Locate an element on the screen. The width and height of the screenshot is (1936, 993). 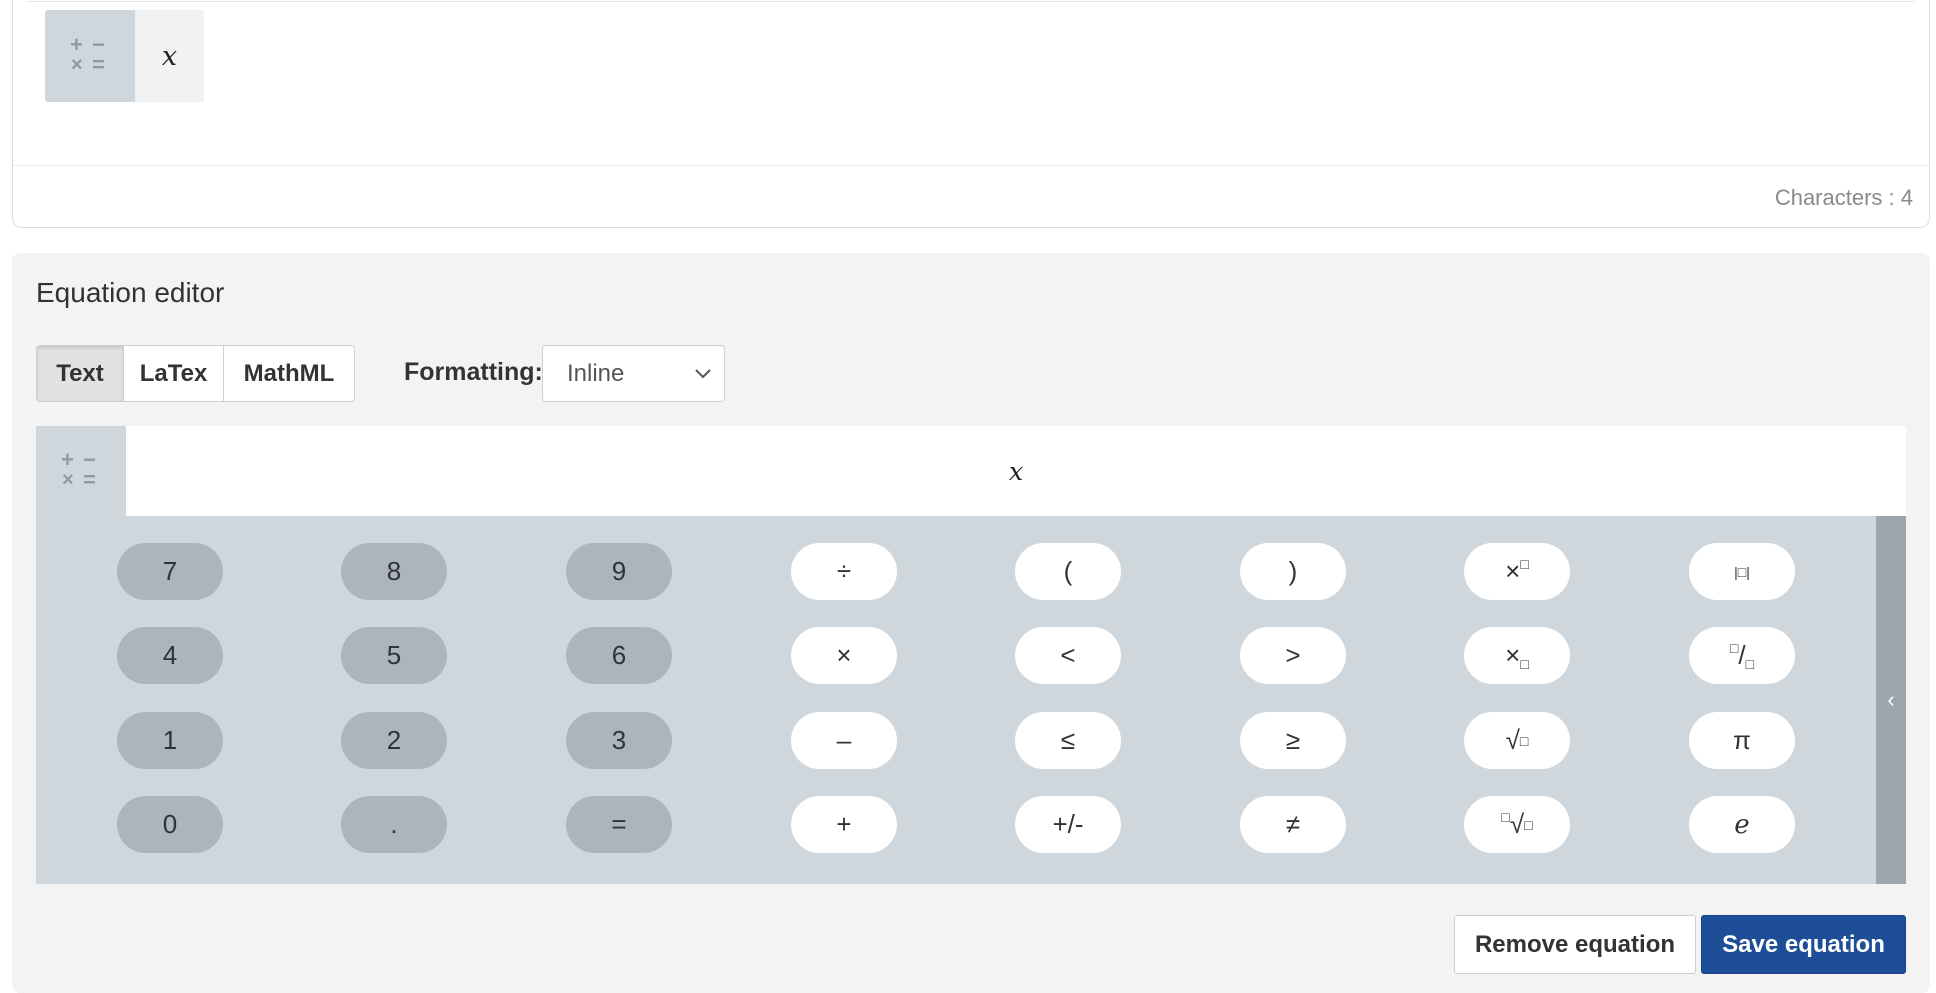
key-greater-equal: ≥ is located at coordinates (1293, 740).